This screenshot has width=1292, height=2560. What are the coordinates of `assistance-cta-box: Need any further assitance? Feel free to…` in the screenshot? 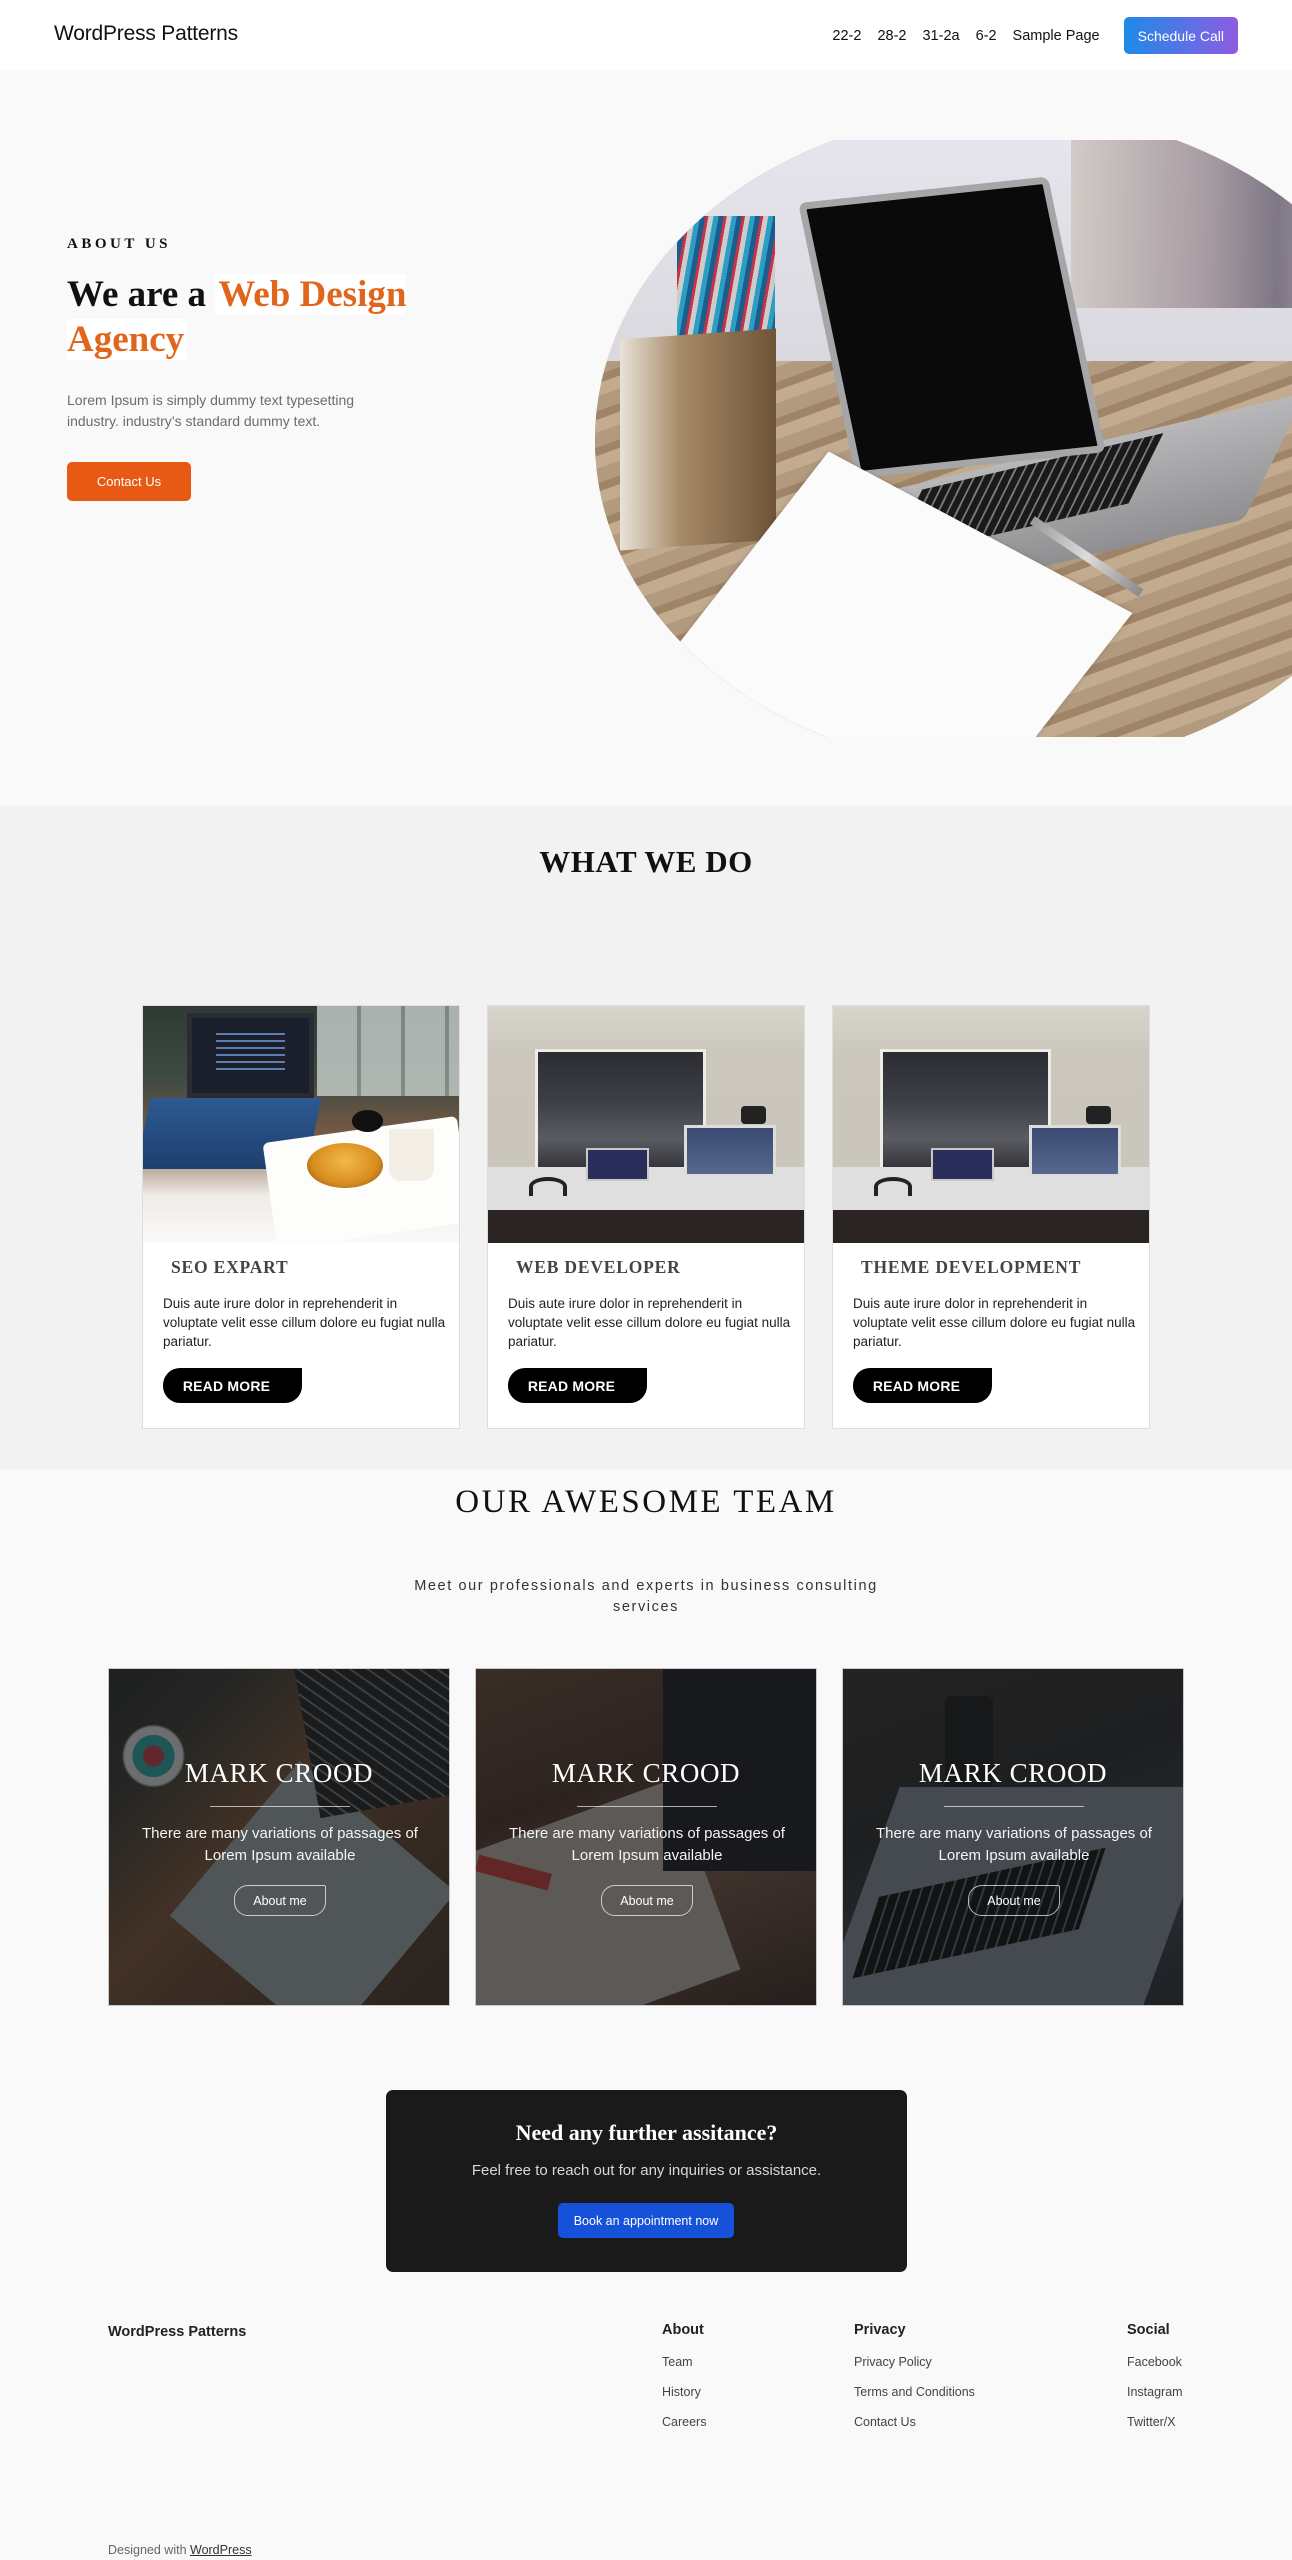 It's located at (646, 2181).